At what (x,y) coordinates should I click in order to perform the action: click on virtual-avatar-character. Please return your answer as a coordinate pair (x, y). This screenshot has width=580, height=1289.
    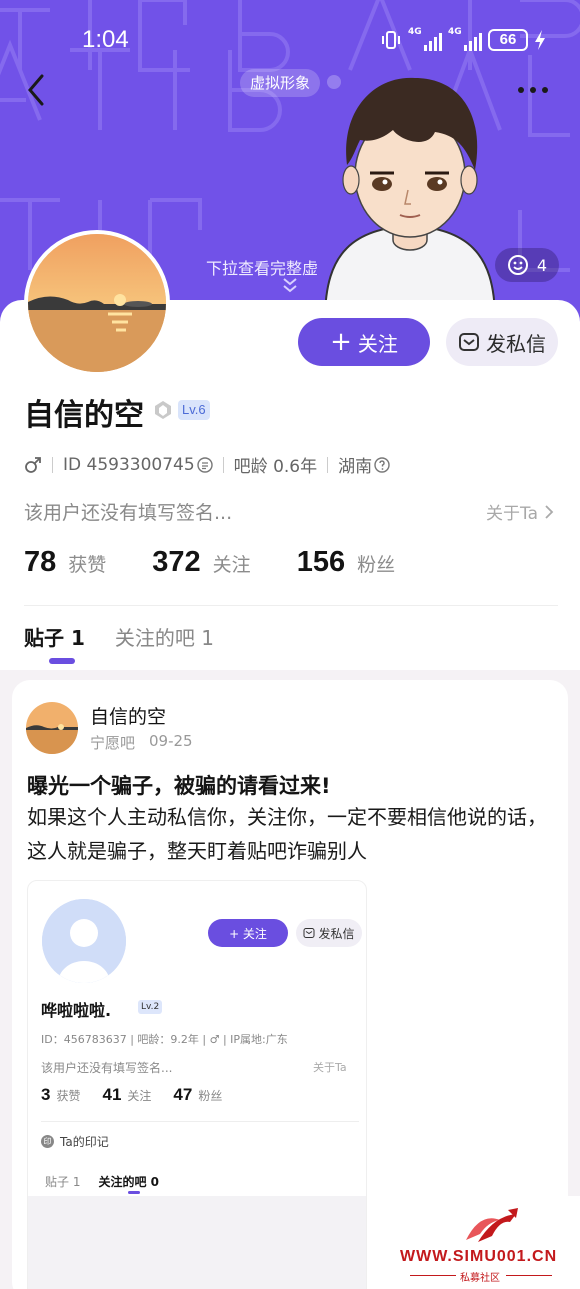
    Looking at the image, I should click on (410, 195).